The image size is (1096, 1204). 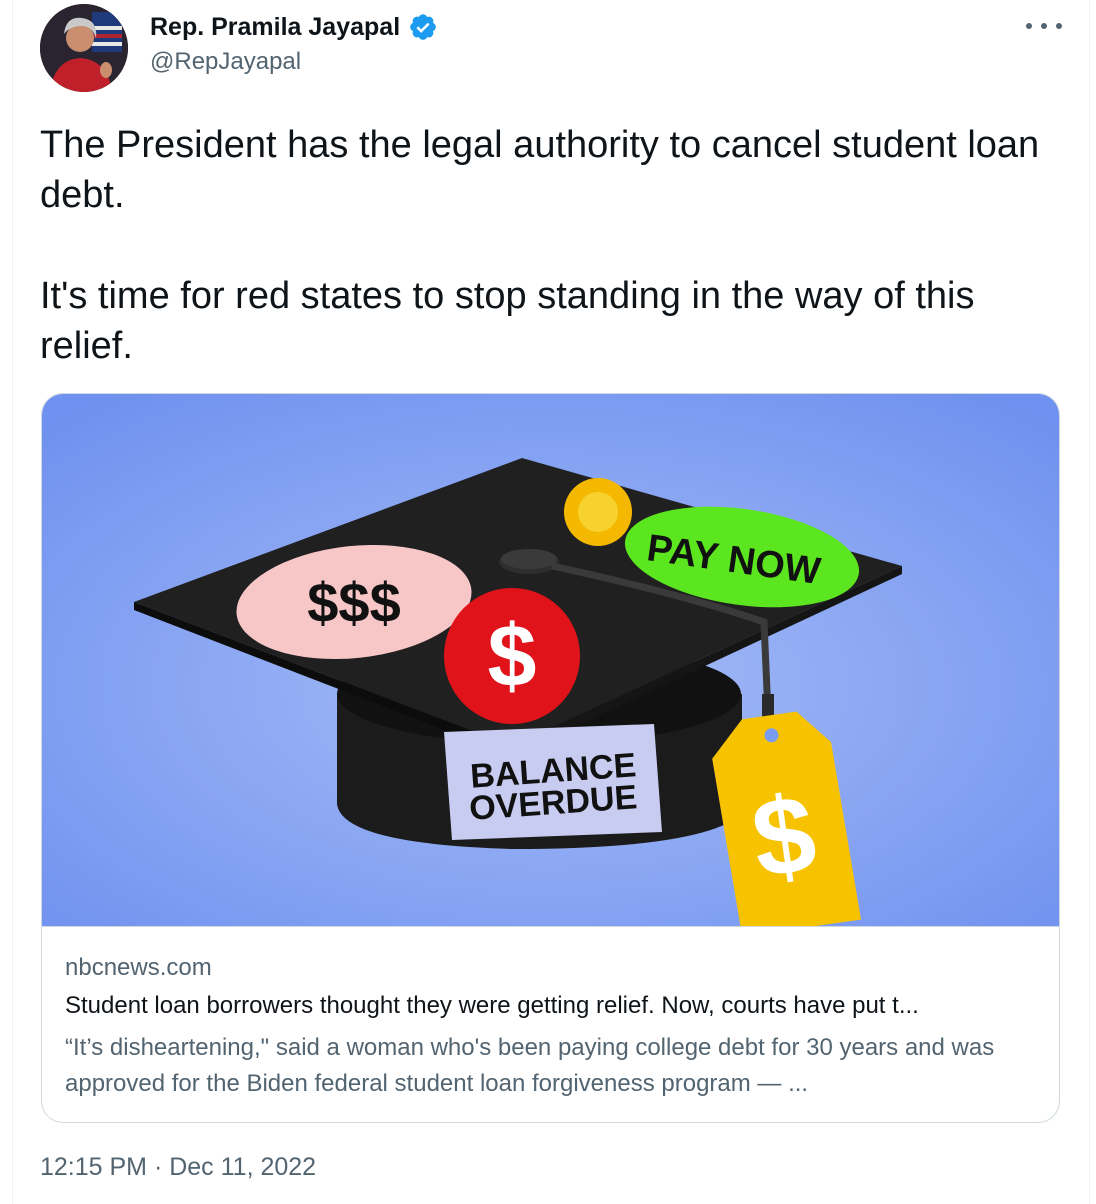 What do you see at coordinates (275, 27) in the screenshot?
I see `author-display-name: Rep. Pramila Jayapal` at bounding box center [275, 27].